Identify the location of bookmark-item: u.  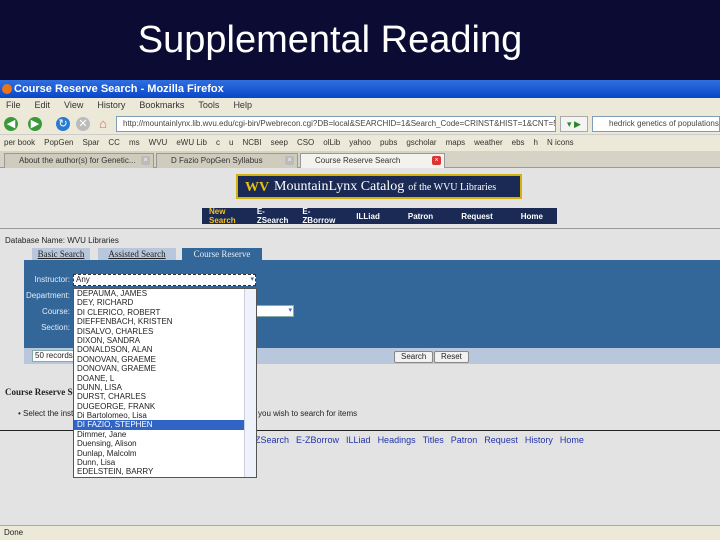
(231, 142).